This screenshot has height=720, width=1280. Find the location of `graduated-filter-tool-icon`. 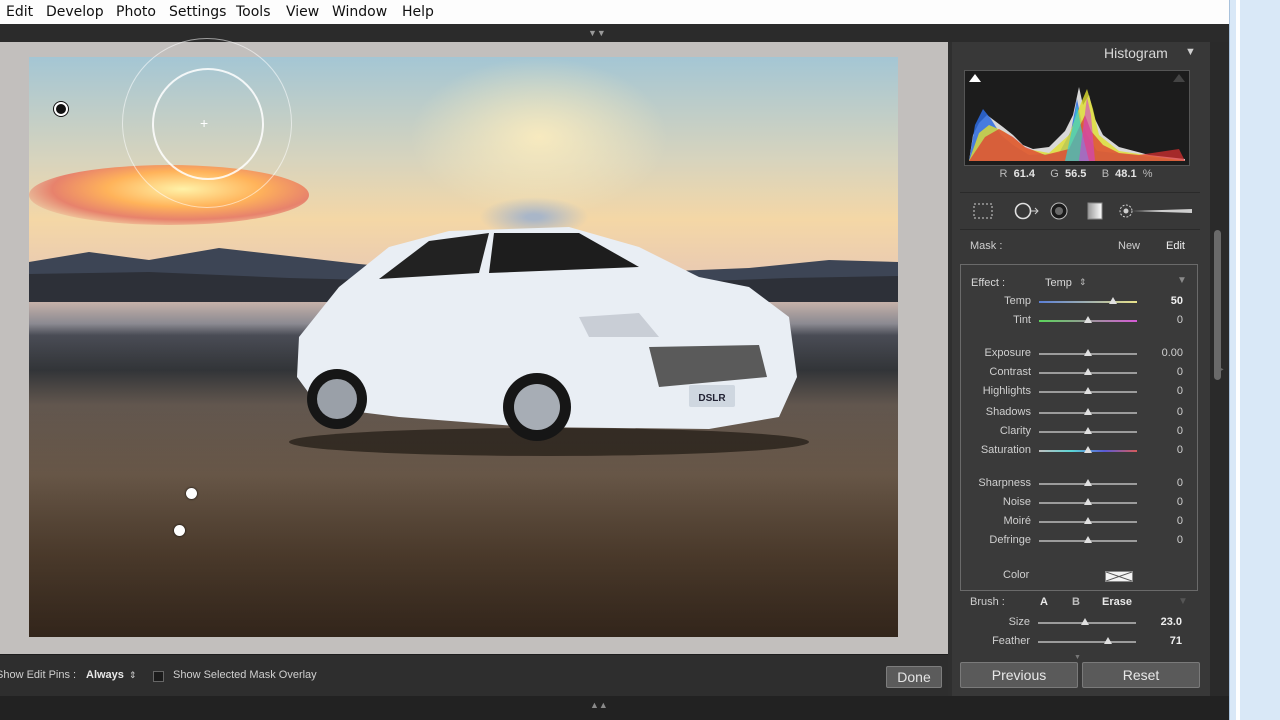

graduated-filter-tool-icon is located at coordinates (1095, 211).